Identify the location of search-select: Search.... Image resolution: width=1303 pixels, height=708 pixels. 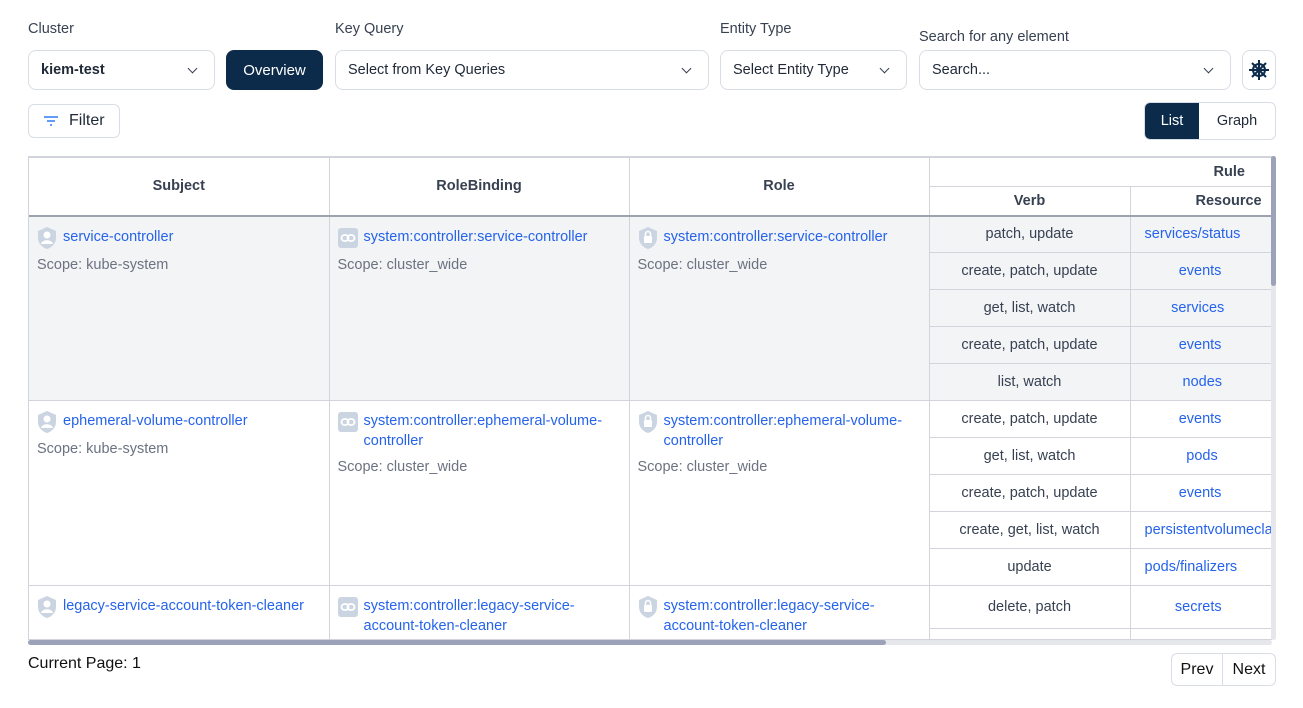
(1075, 70).